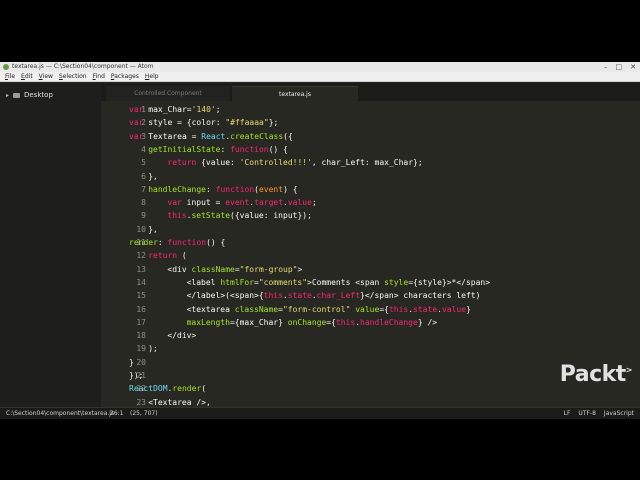 The image size is (640, 480). What do you see at coordinates (143, 176) in the screenshot?
I see `line-number: 6` at bounding box center [143, 176].